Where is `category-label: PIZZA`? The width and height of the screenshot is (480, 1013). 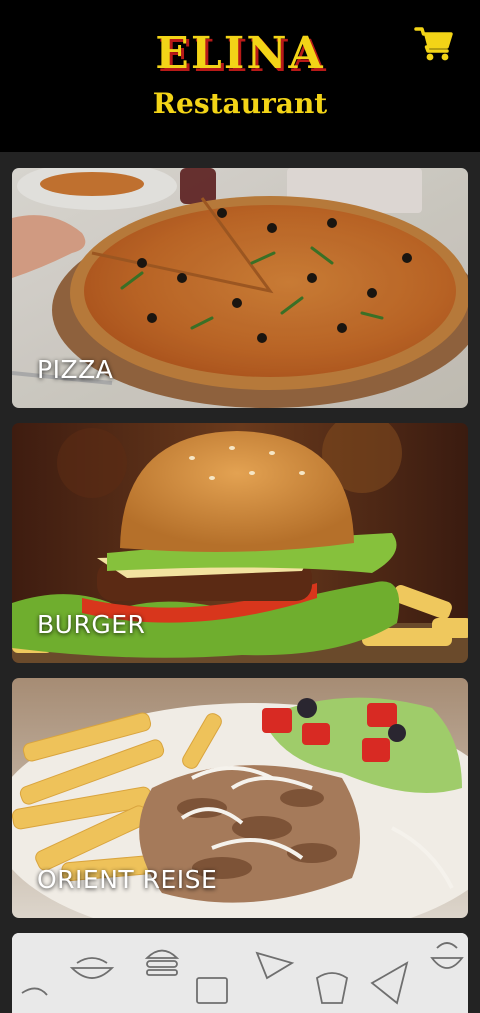 category-label: PIZZA is located at coordinates (75, 369).